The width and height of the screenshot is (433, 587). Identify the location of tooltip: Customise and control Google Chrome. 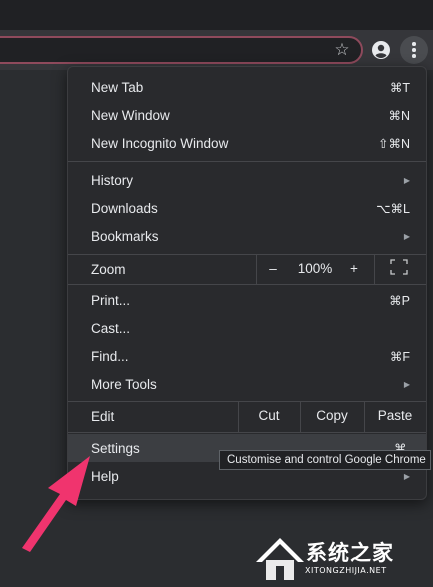
(325, 460).